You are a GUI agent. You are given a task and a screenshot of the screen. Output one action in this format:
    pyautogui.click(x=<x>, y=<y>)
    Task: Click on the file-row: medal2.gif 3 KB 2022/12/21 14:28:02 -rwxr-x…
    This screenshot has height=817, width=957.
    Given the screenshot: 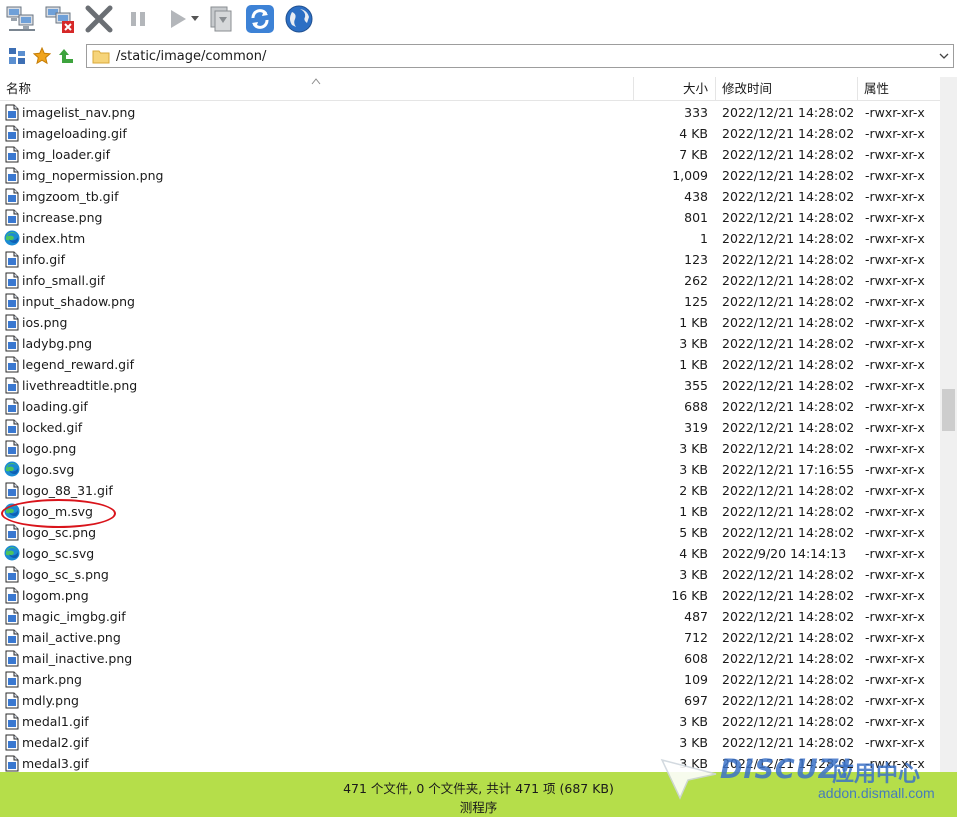 What is the action you would take?
    pyautogui.click(x=470, y=742)
    